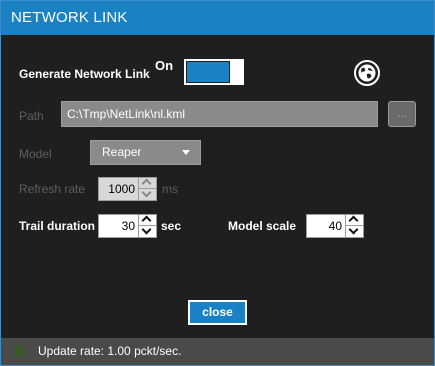 Image resolution: width=435 pixels, height=366 pixels. What do you see at coordinates (171, 226) in the screenshot?
I see `trail-duration-unit: sec` at bounding box center [171, 226].